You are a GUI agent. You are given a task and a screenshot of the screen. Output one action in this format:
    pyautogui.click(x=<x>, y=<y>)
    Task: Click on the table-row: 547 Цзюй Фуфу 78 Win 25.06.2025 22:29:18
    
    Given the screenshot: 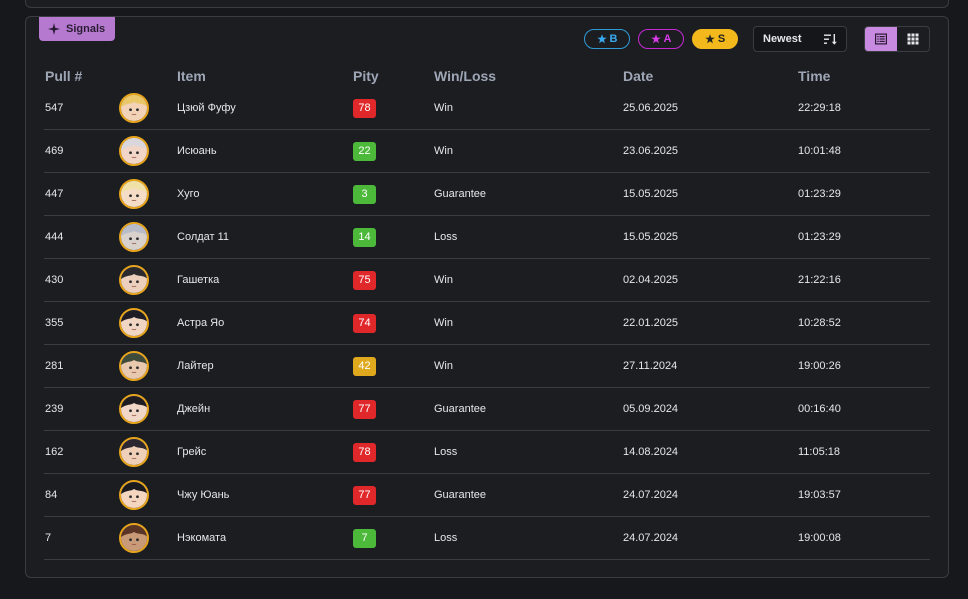 What is the action you would take?
    pyautogui.click(x=487, y=108)
    